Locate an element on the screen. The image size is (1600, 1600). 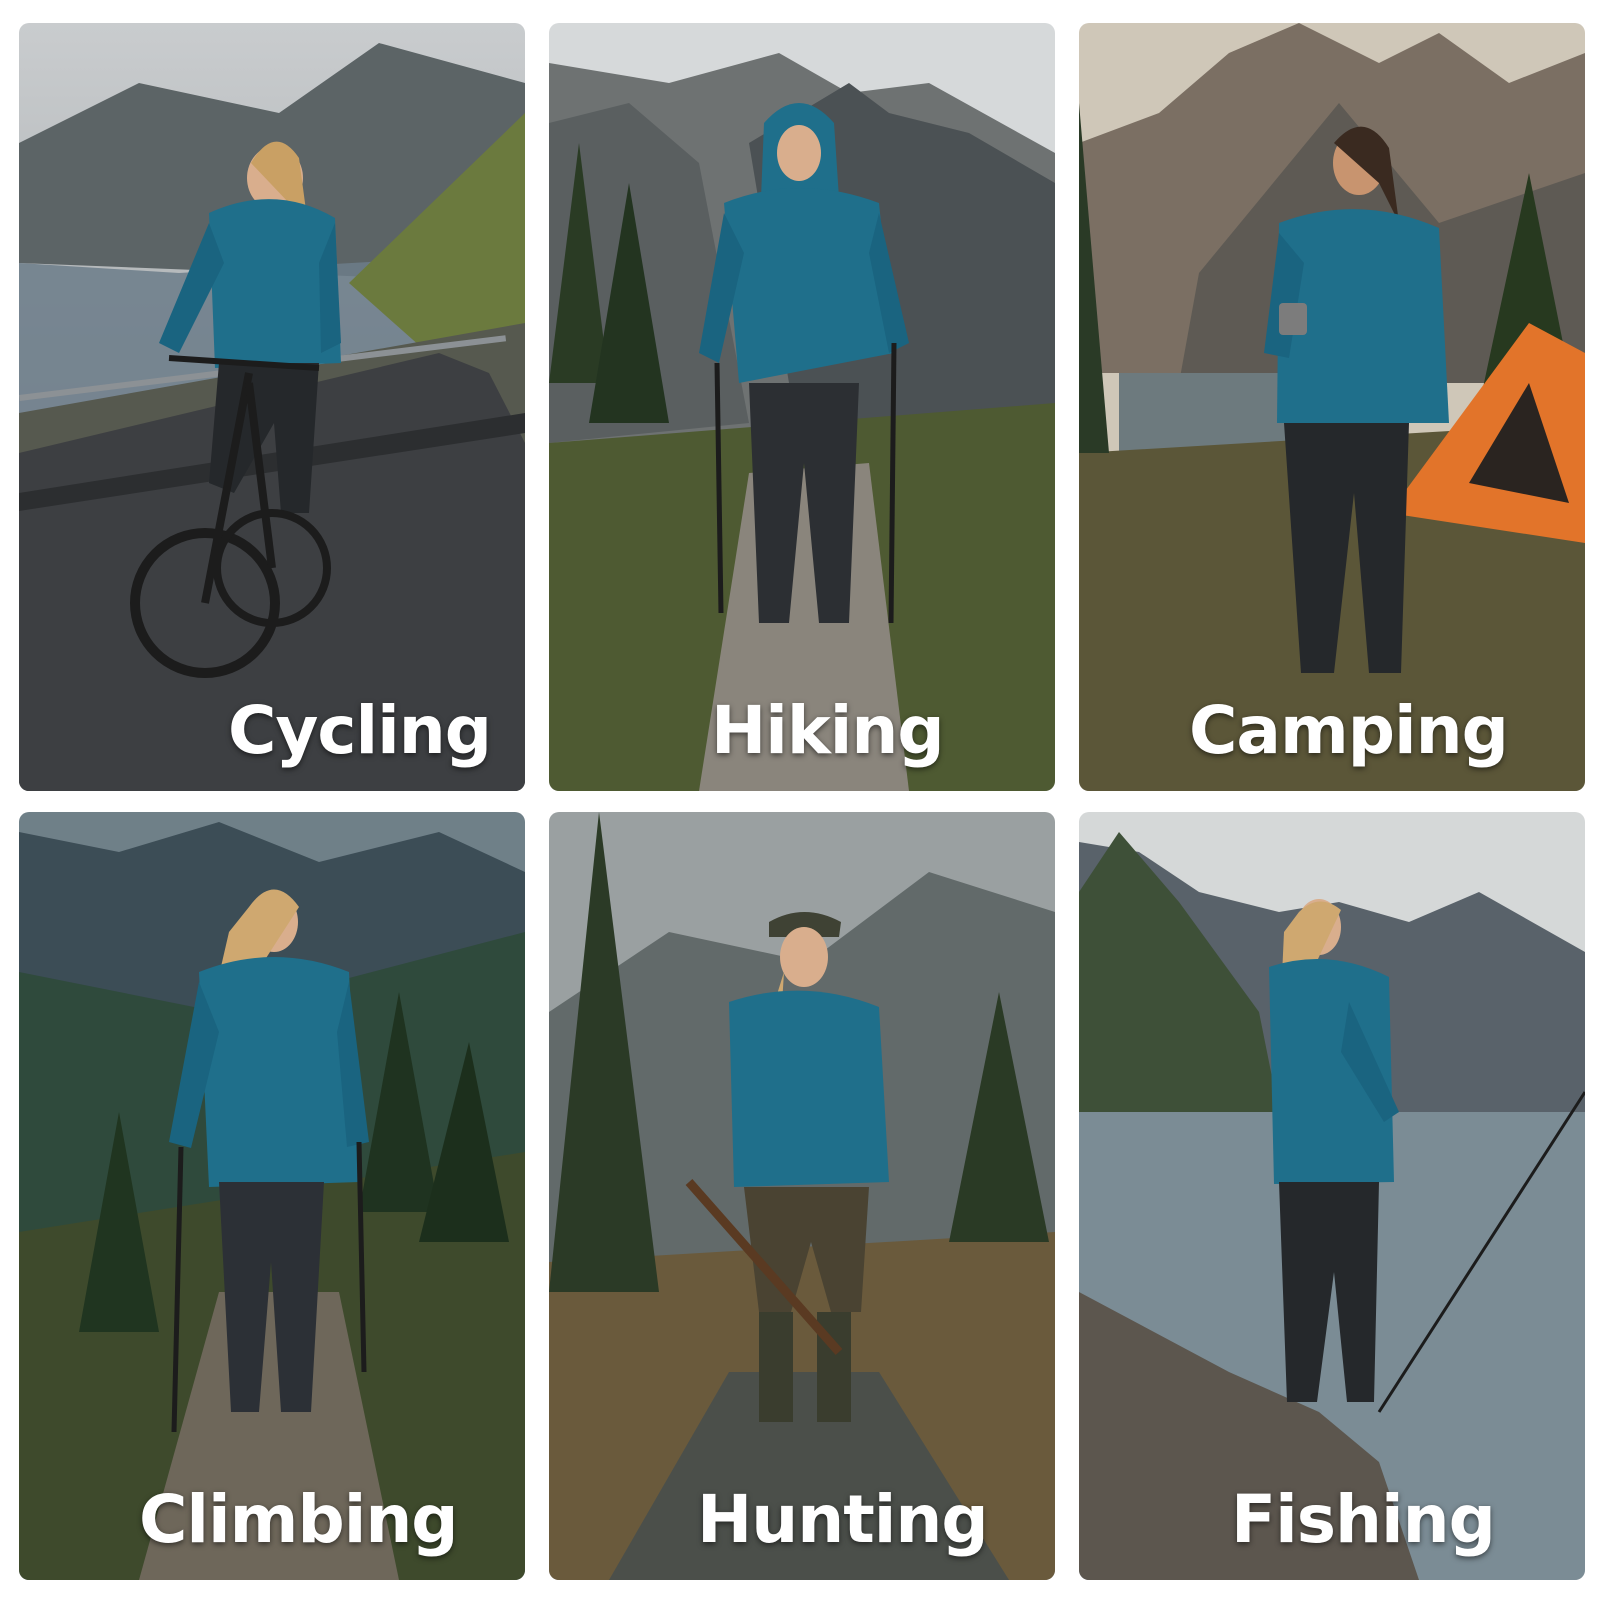
activity-label: Camping is located at coordinates (1349, 730).